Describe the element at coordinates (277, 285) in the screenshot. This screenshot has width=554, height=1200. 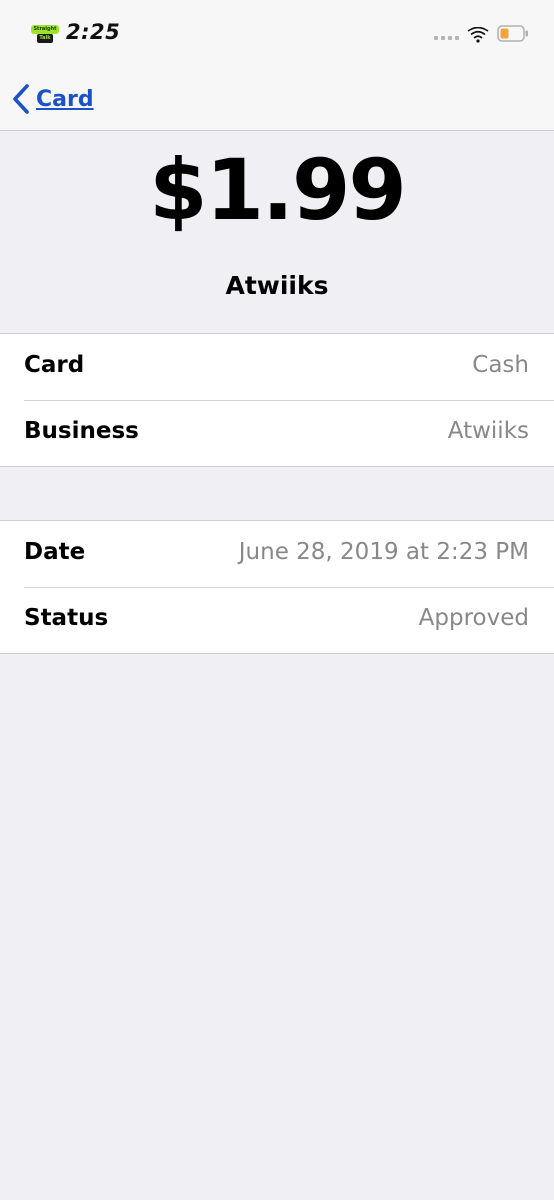
I see `transaction-merchant: Atwiiks` at that location.